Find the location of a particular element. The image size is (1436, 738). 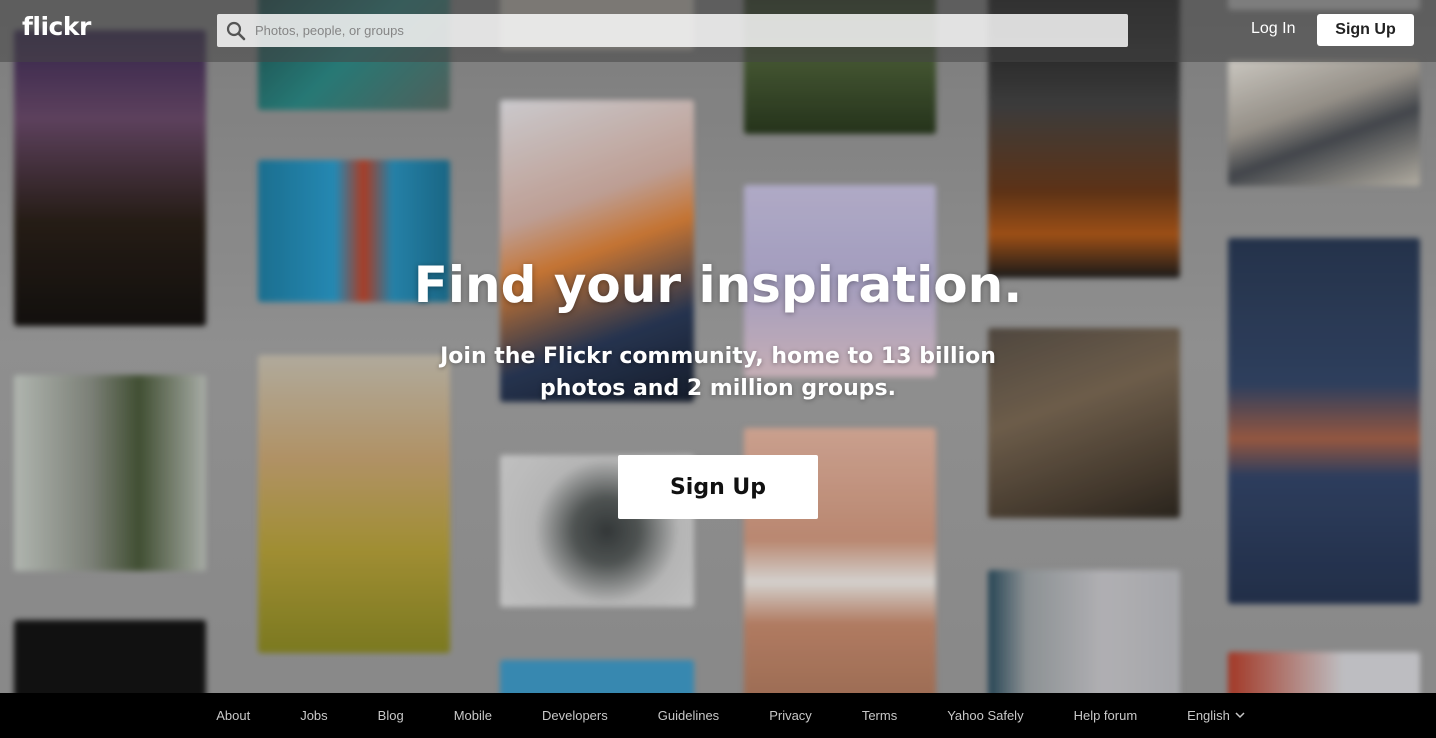

footer-link-jobs: Jobs is located at coordinates (313, 715).